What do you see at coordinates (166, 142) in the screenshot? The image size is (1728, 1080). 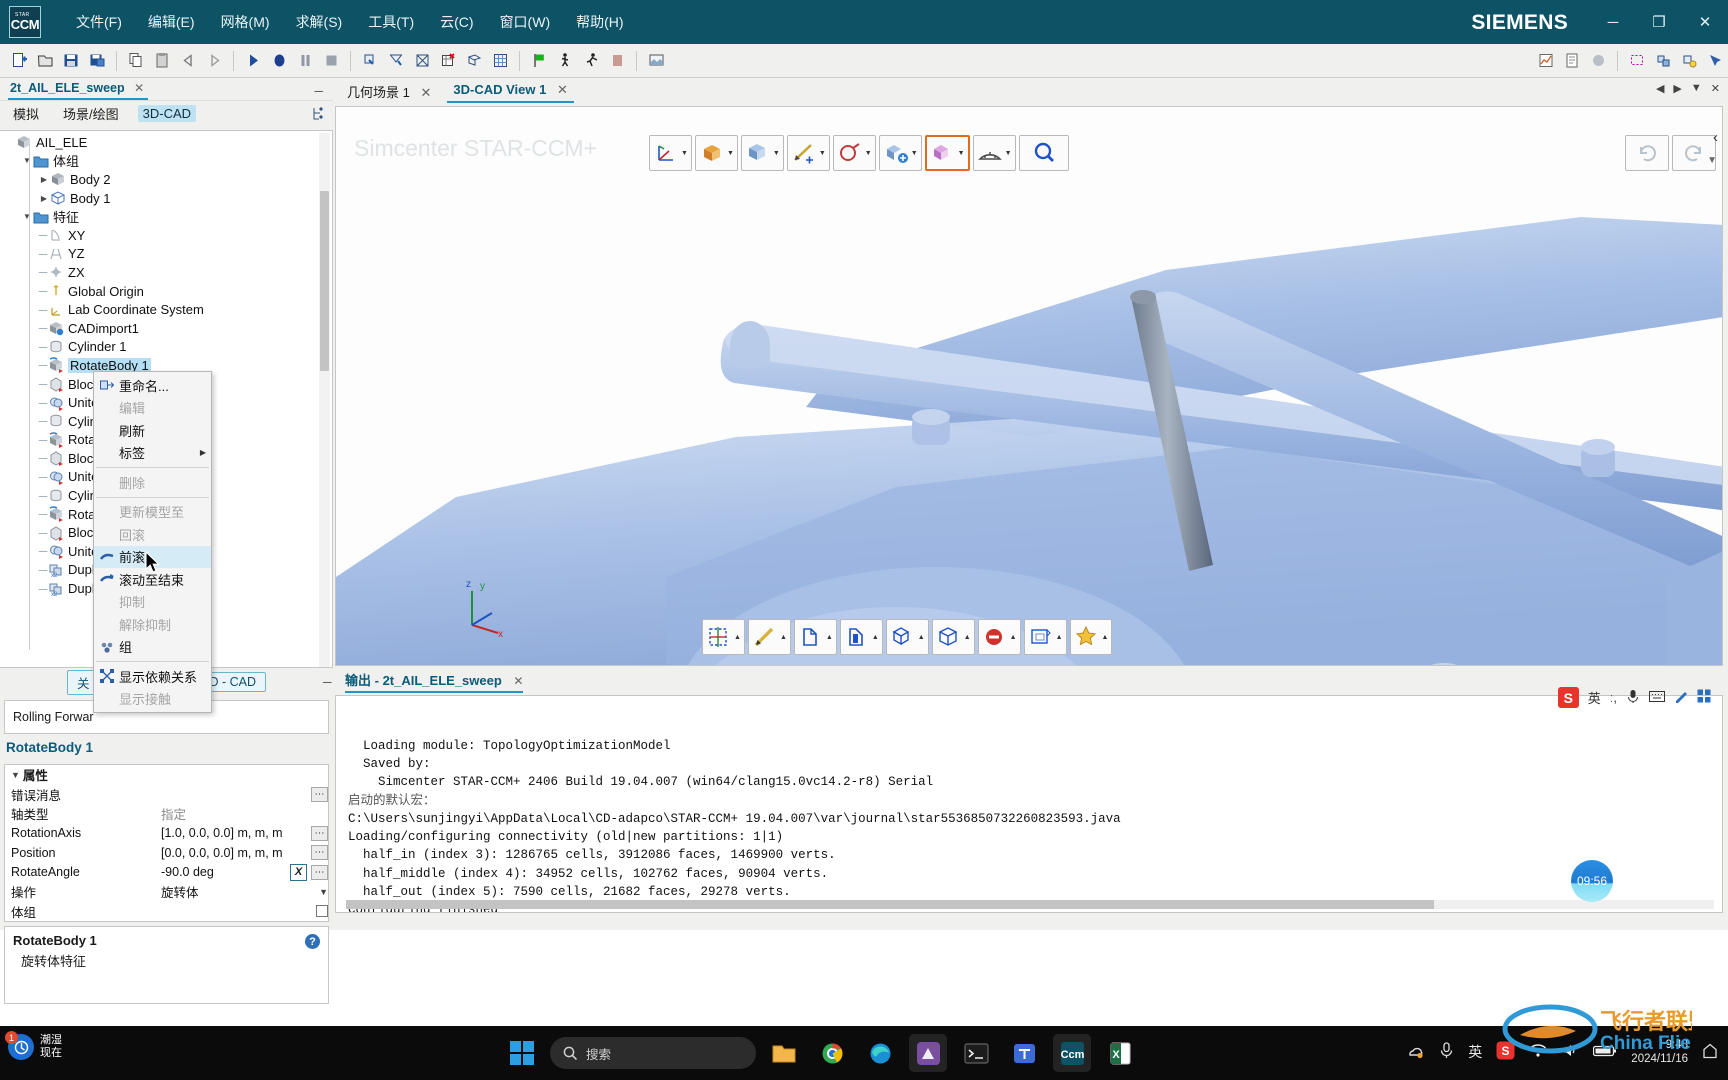 I see `tree-item-ail-ele: AIL_ELE` at bounding box center [166, 142].